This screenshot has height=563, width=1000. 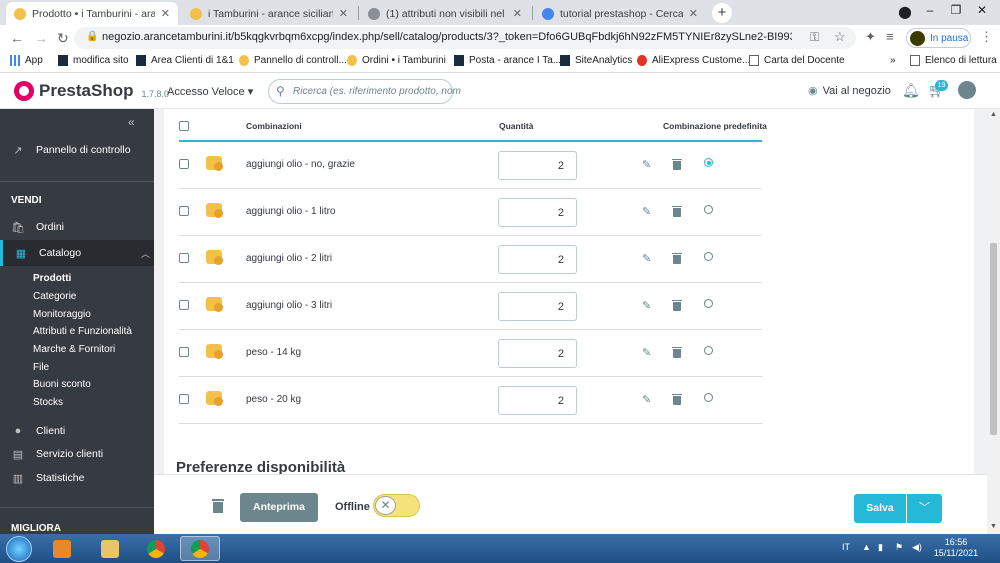 What do you see at coordinates (19, 549) in the screenshot?
I see `start-button` at bounding box center [19, 549].